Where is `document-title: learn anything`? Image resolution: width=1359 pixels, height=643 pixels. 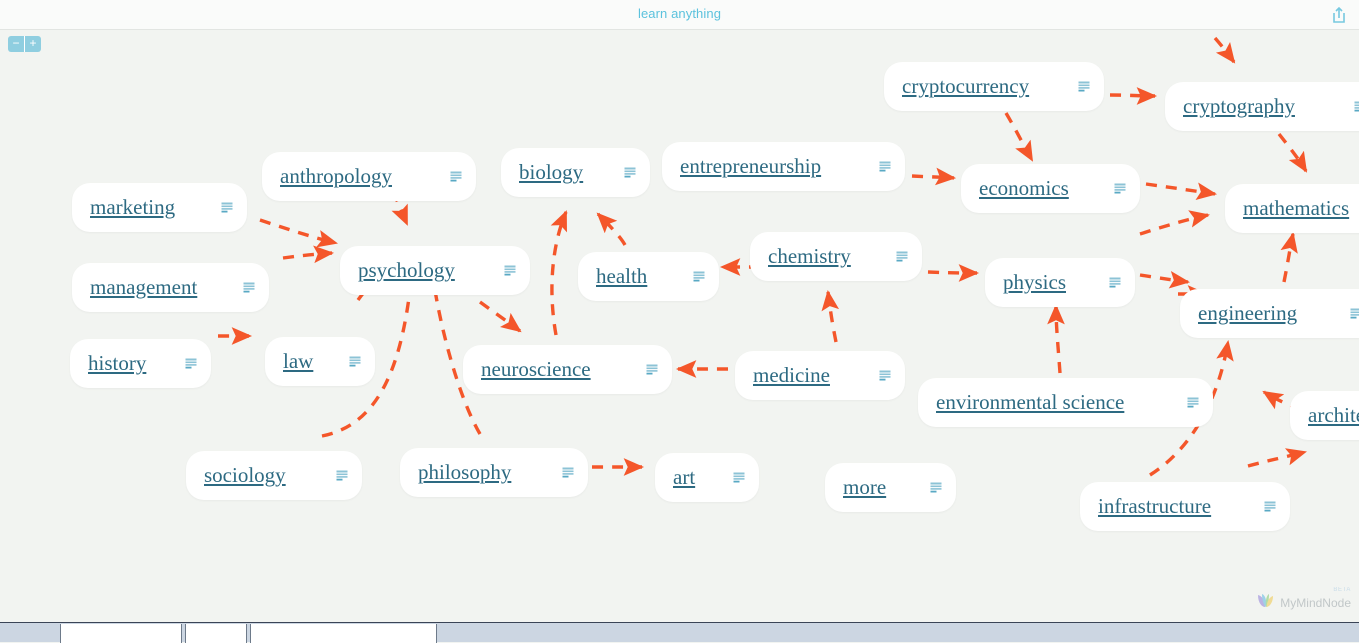 document-title: learn anything is located at coordinates (679, 13).